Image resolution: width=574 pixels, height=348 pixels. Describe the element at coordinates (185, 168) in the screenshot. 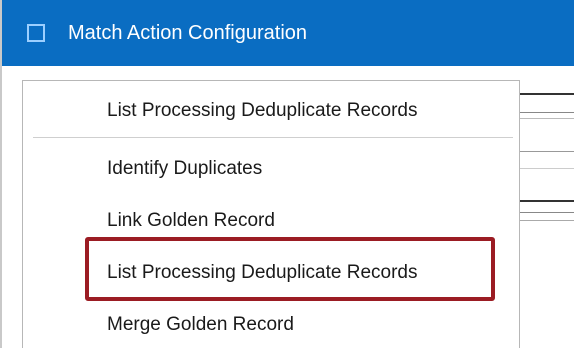

I see `menu-item-label: Identify Duplicates` at that location.